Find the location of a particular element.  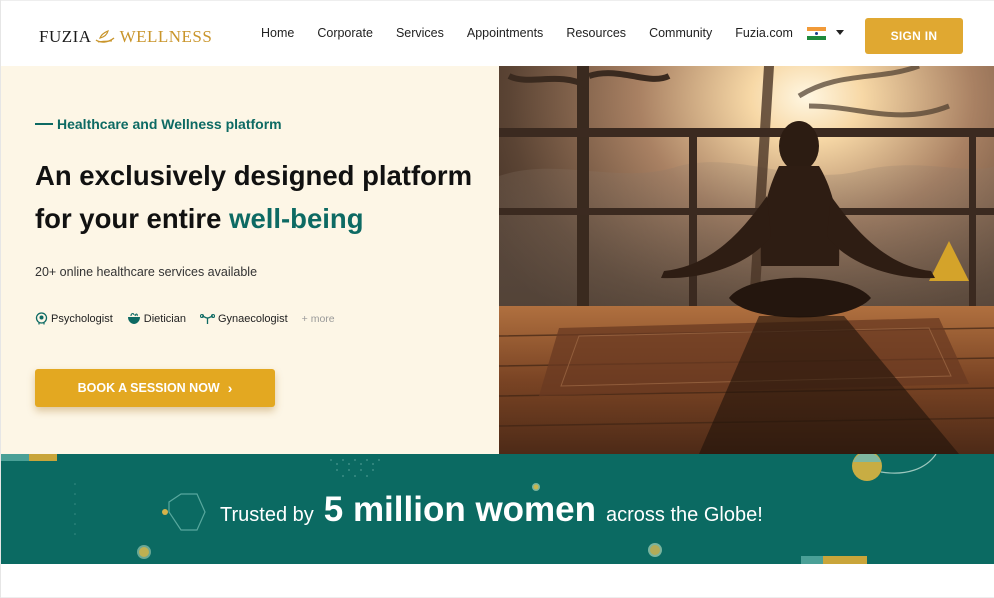

hero-subtitle: 20+ online healthcare services available is located at coordinates (146, 272).